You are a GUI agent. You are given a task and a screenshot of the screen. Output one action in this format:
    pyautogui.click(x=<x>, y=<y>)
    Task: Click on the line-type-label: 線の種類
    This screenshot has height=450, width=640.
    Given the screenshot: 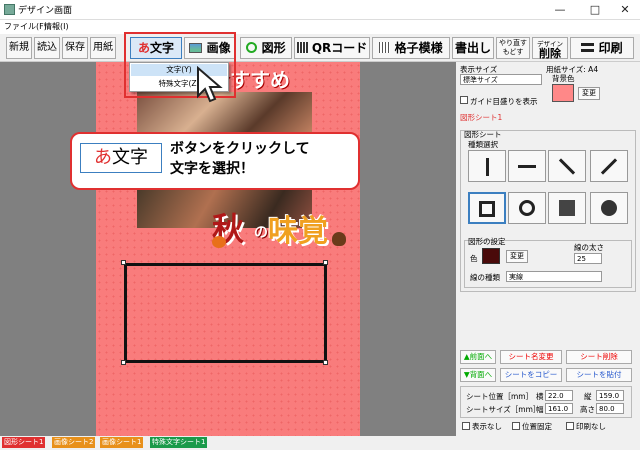 What is the action you would take?
    pyautogui.click(x=485, y=277)
    